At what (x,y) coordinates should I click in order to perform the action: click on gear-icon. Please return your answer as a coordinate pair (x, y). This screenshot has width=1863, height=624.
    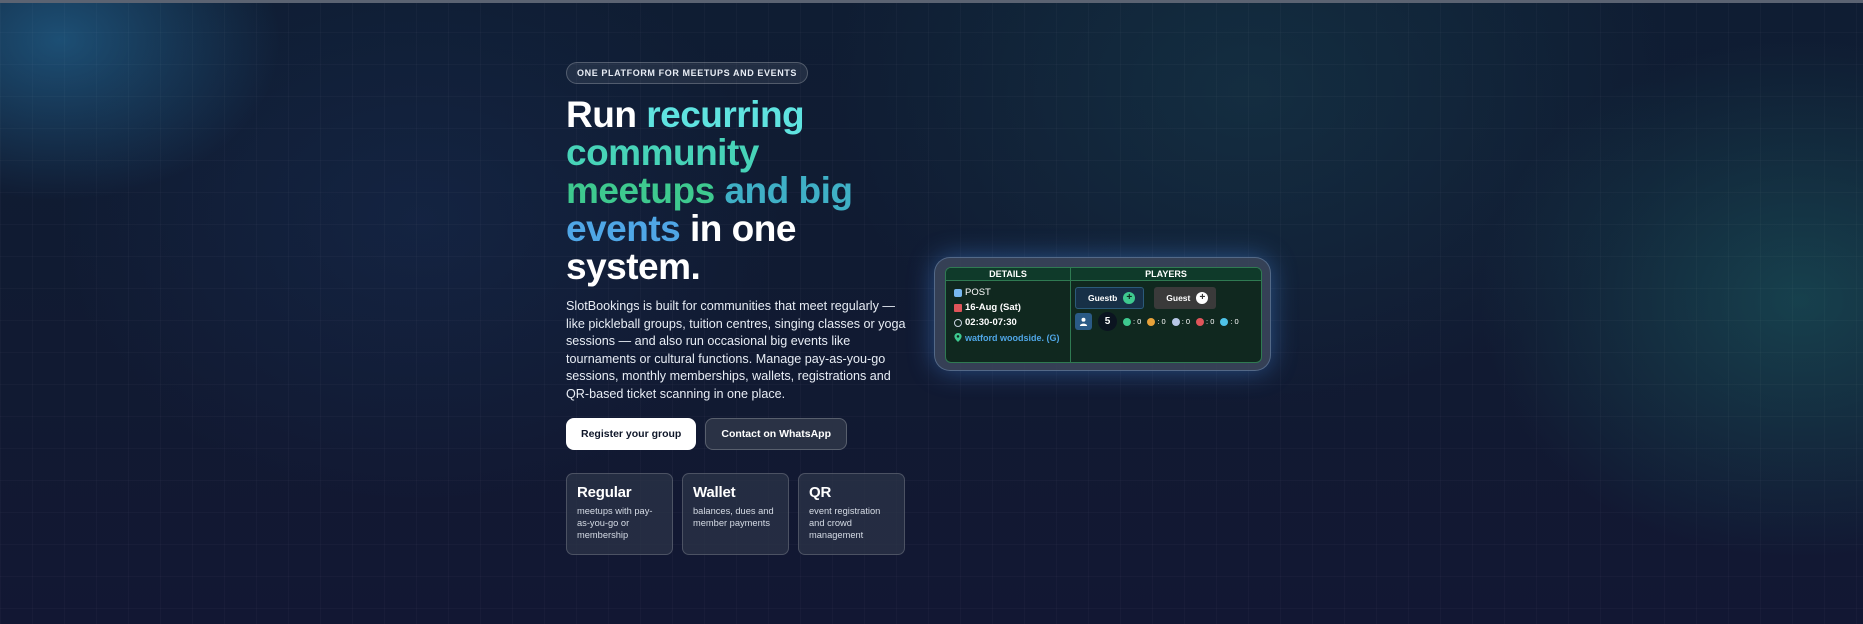
    Looking at the image, I should click on (1224, 321).